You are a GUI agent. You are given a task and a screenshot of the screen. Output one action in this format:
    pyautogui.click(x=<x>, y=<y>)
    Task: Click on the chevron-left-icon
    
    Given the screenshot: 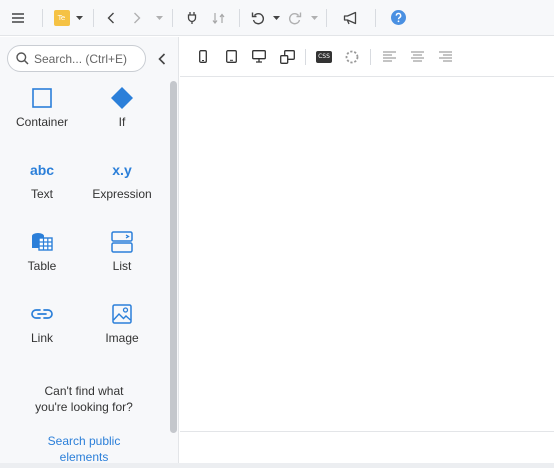 What is the action you would take?
    pyautogui.click(x=162, y=59)
    